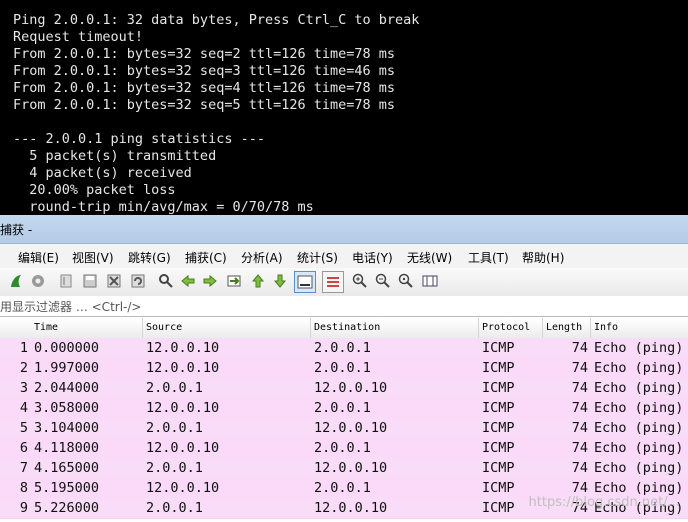 Image resolution: width=688 pixels, height=522 pixels. What do you see at coordinates (38, 281) in the screenshot?
I see `capture-options-icon` at bounding box center [38, 281].